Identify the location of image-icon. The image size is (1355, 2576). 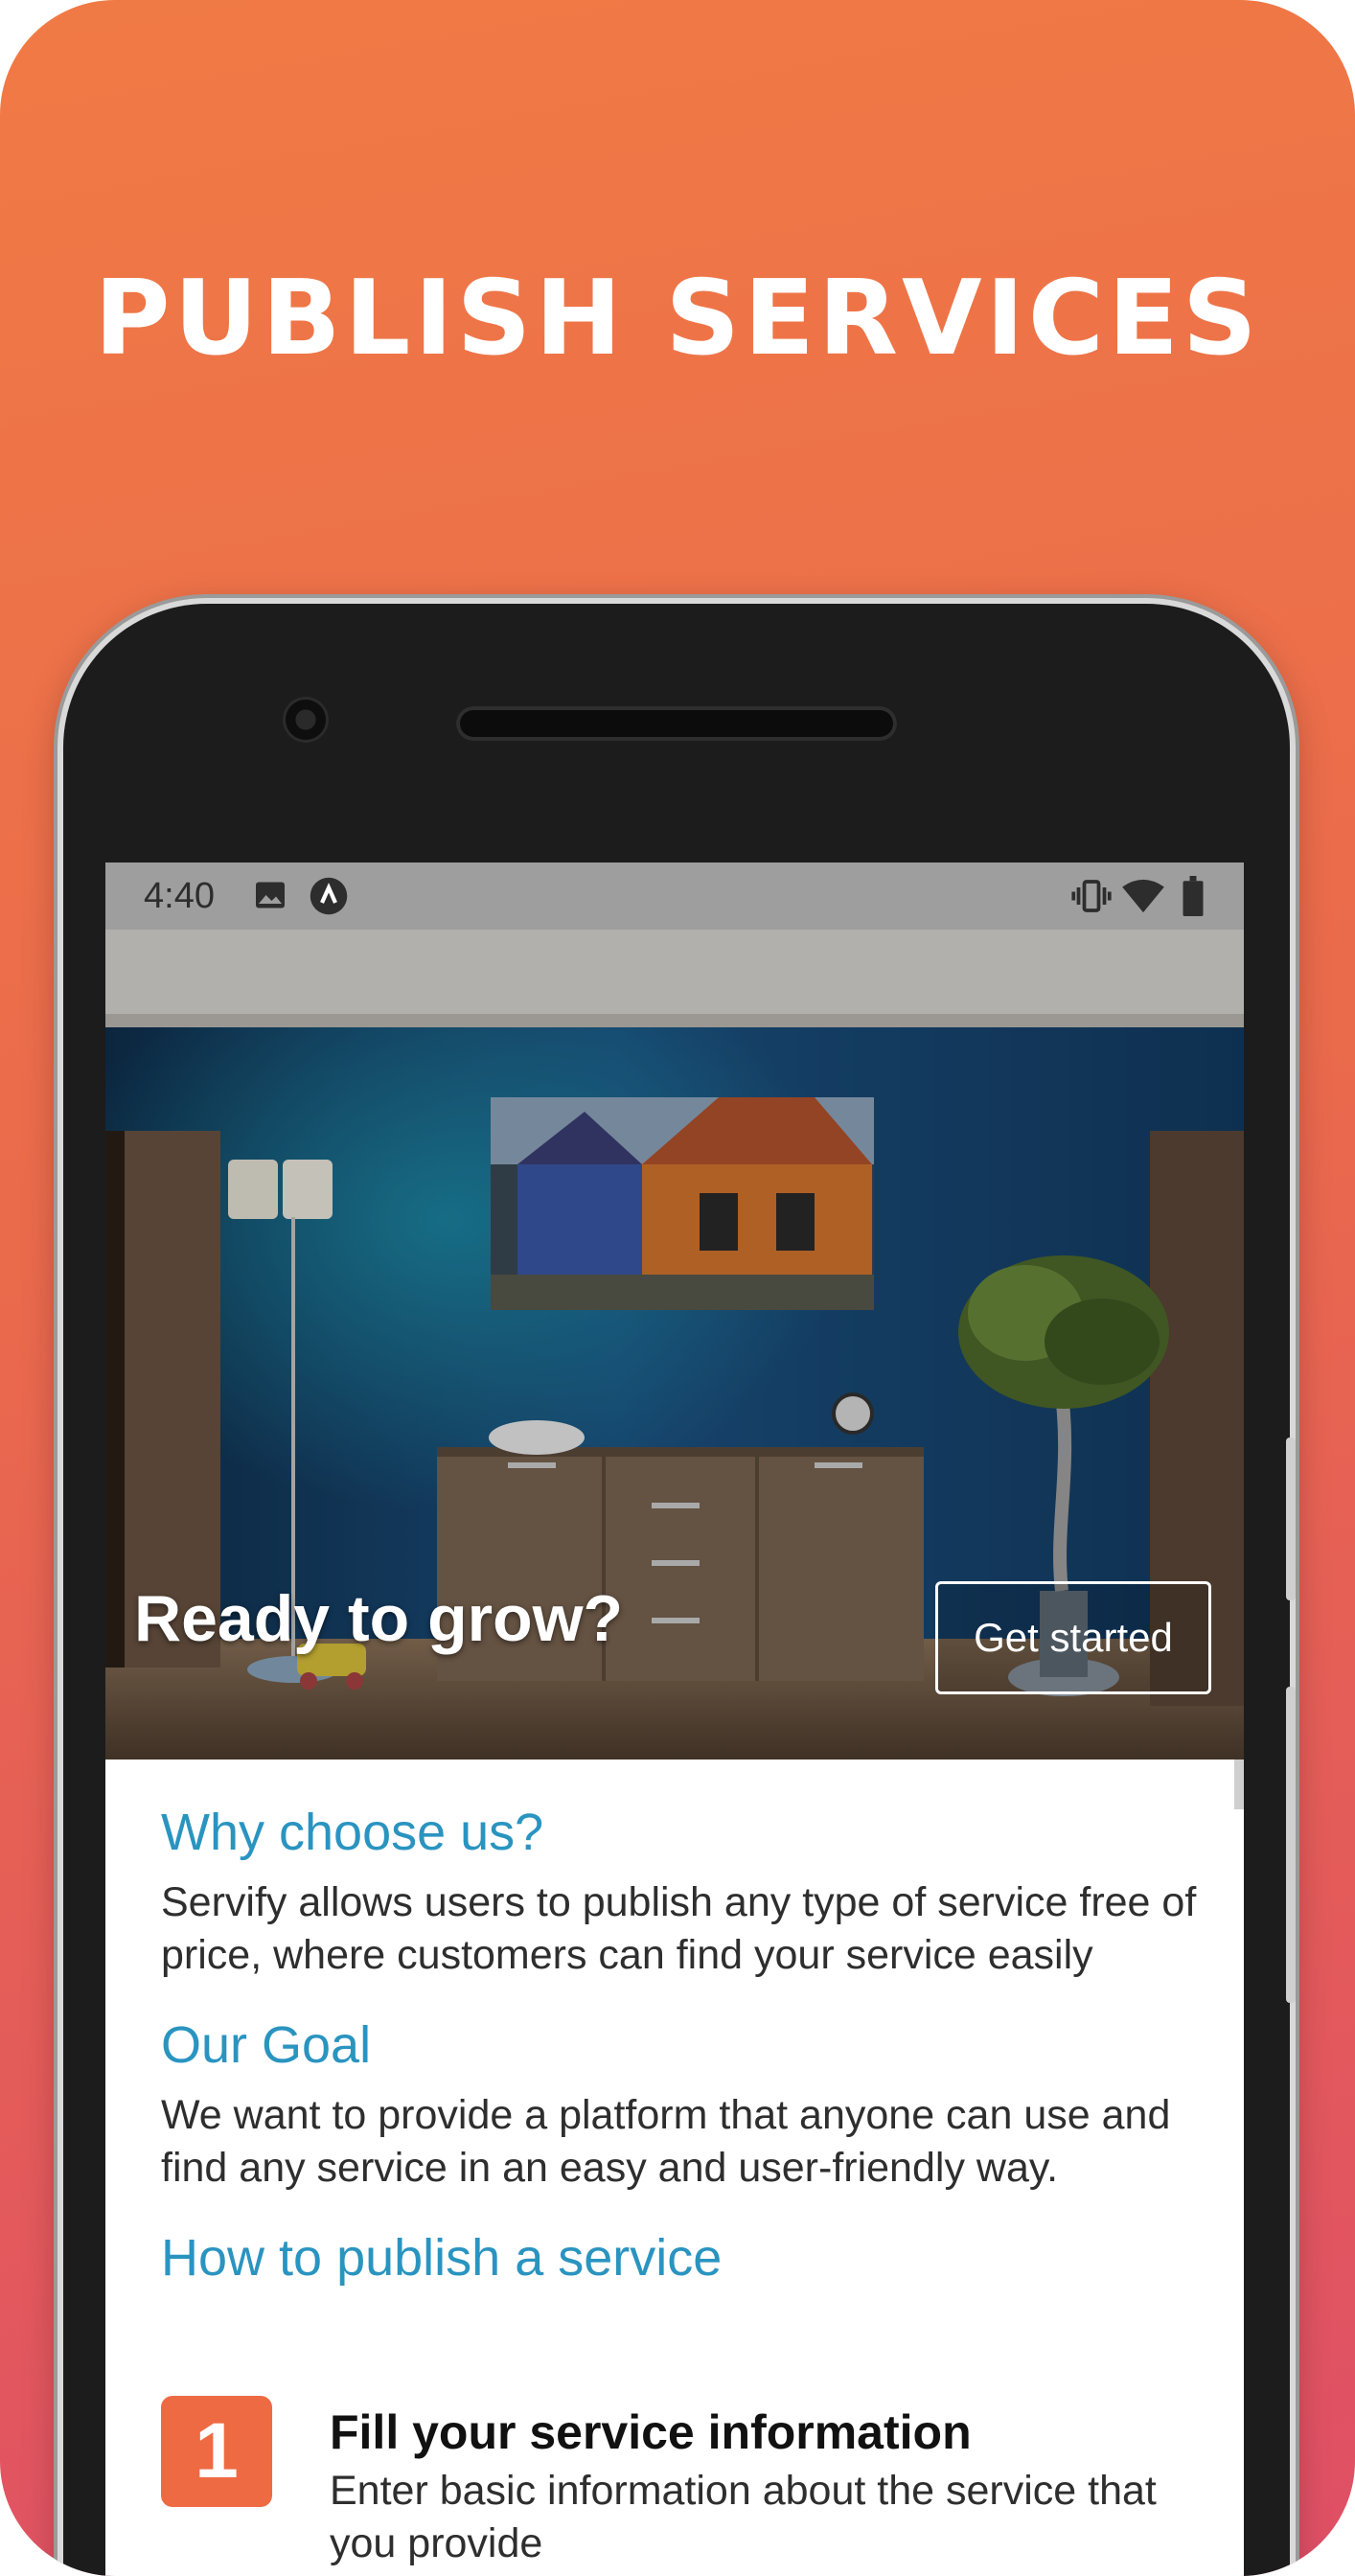
(270, 895).